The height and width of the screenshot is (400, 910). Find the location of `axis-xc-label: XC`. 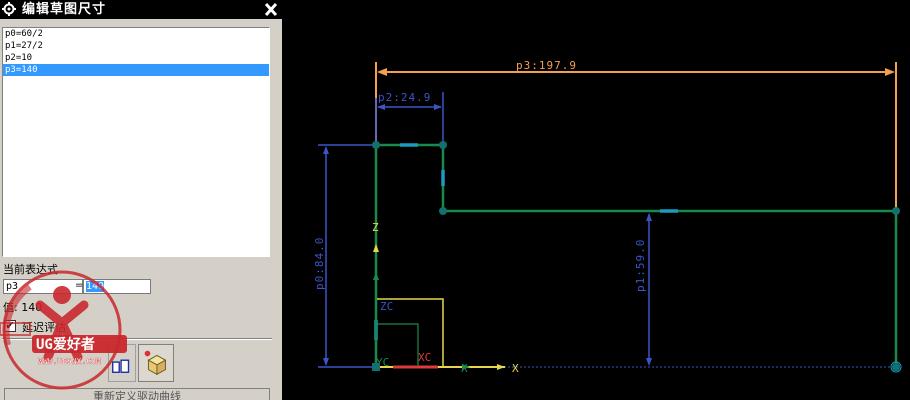

axis-xc-label: XC is located at coordinates (424, 357).